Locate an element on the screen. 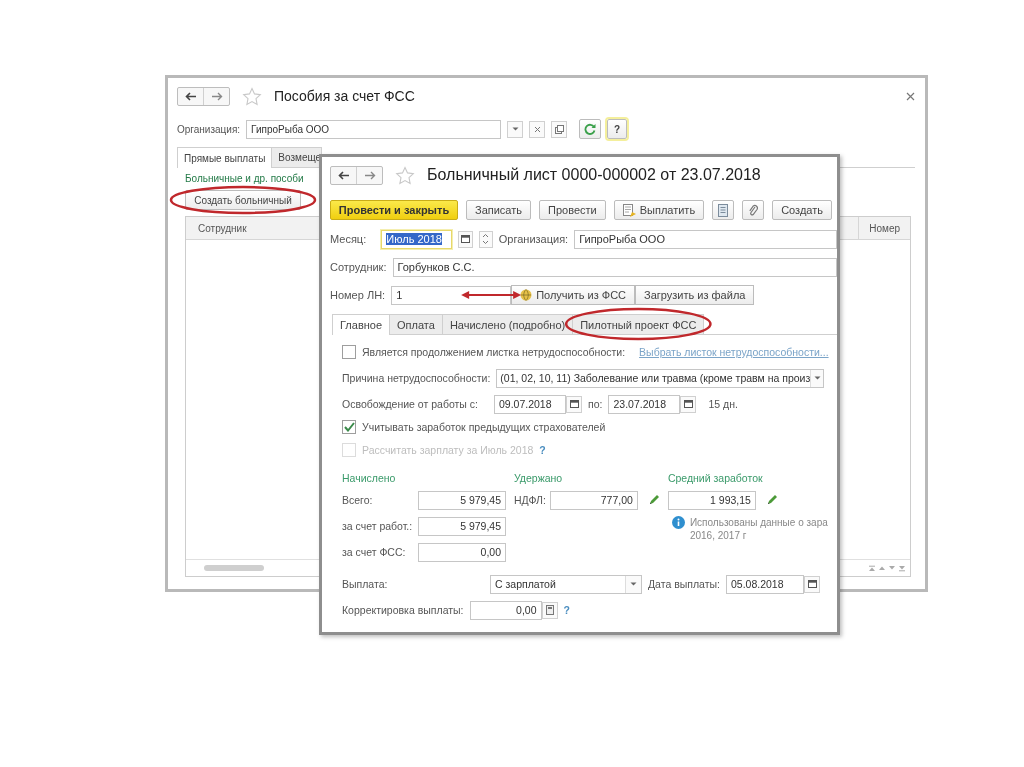 Image resolution: width=1024 pixels, height=767 pixels. scroll-top-icon is located at coordinates (872, 568).